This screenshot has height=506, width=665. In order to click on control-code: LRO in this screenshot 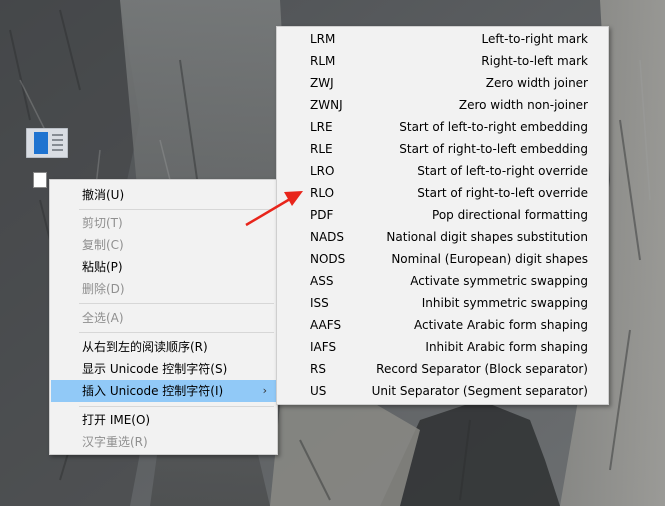, I will do `click(322, 171)`.